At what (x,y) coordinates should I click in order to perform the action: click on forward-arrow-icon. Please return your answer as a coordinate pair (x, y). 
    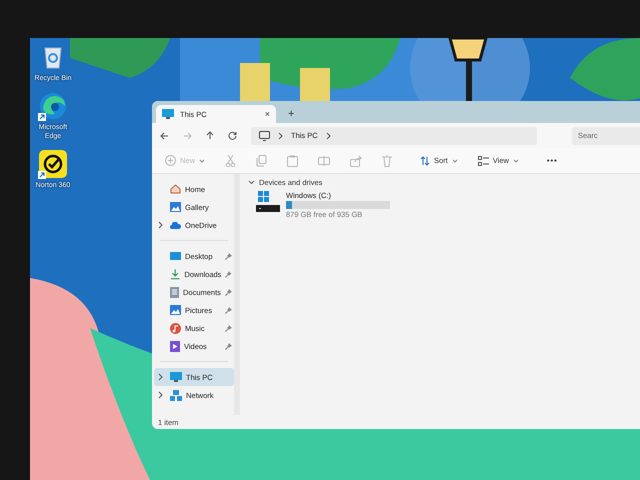
    Looking at the image, I should click on (187, 136).